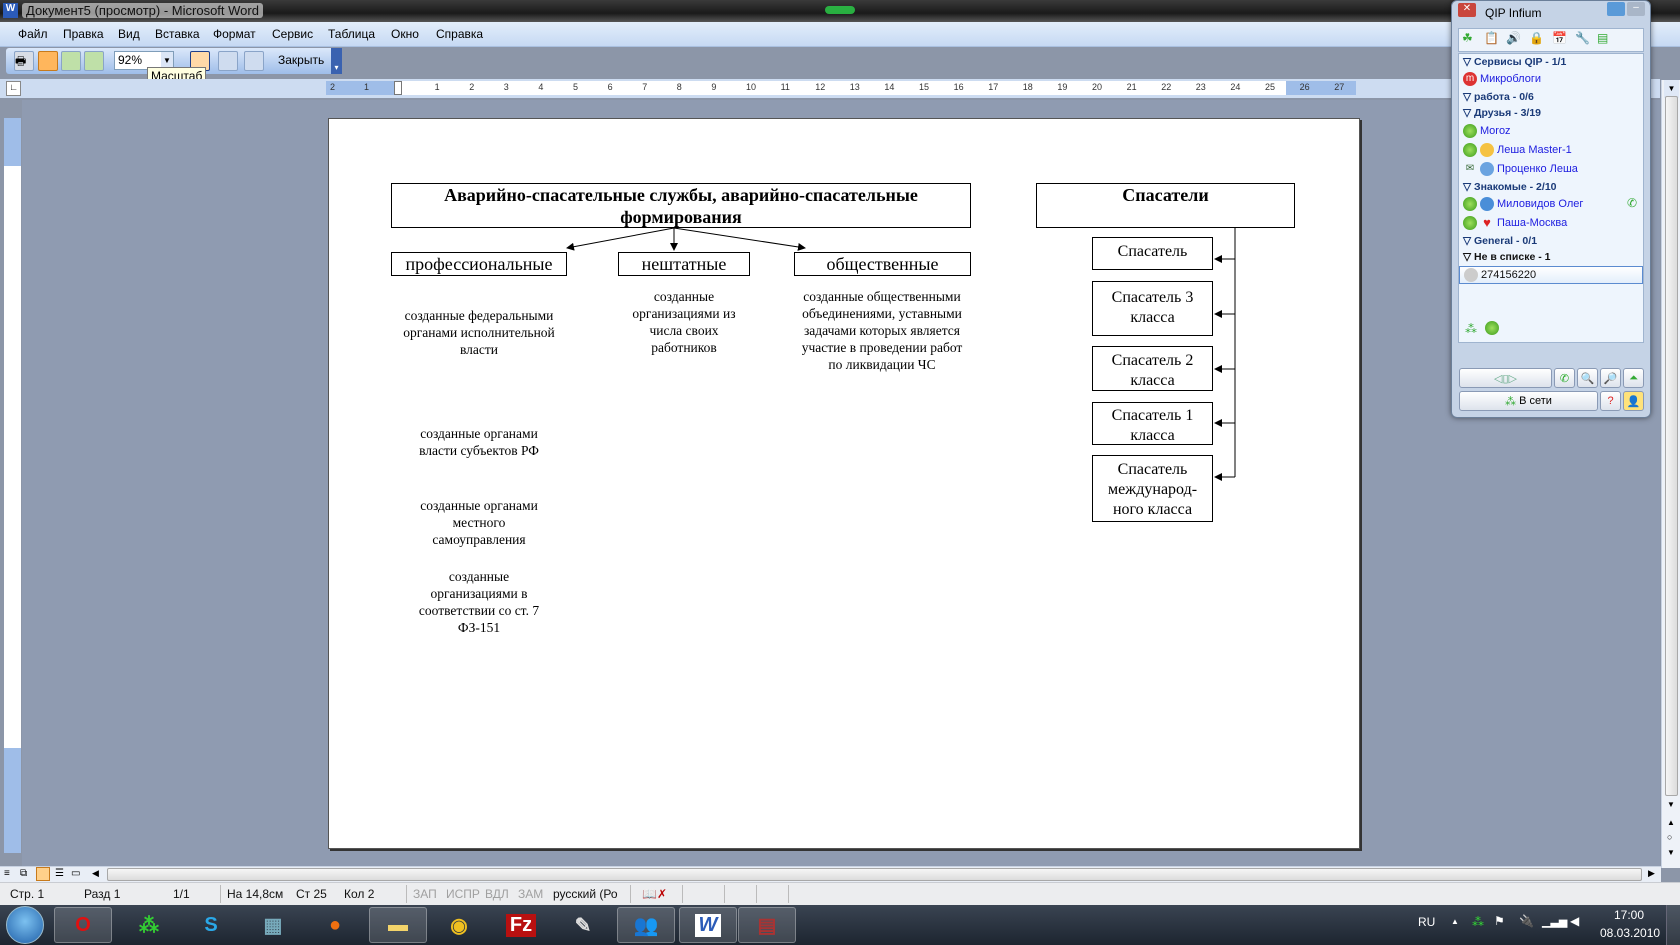 Image resolution: width=1680 pixels, height=945 pixels. I want to click on group-header: ▽ Не в списке - 1, so click(1506, 257).